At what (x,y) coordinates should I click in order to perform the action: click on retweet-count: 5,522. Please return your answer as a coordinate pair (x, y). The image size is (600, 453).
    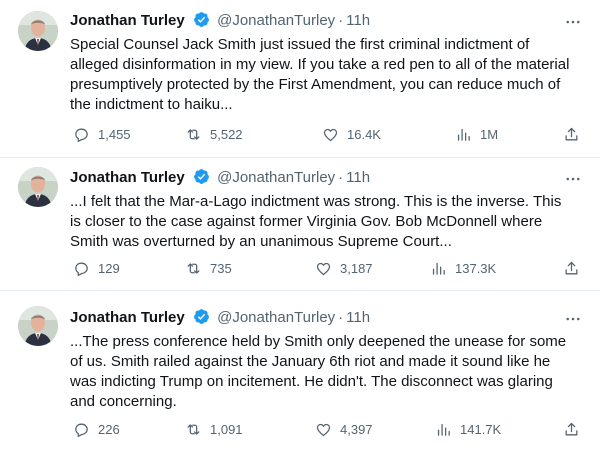
    Looking at the image, I should click on (226, 134).